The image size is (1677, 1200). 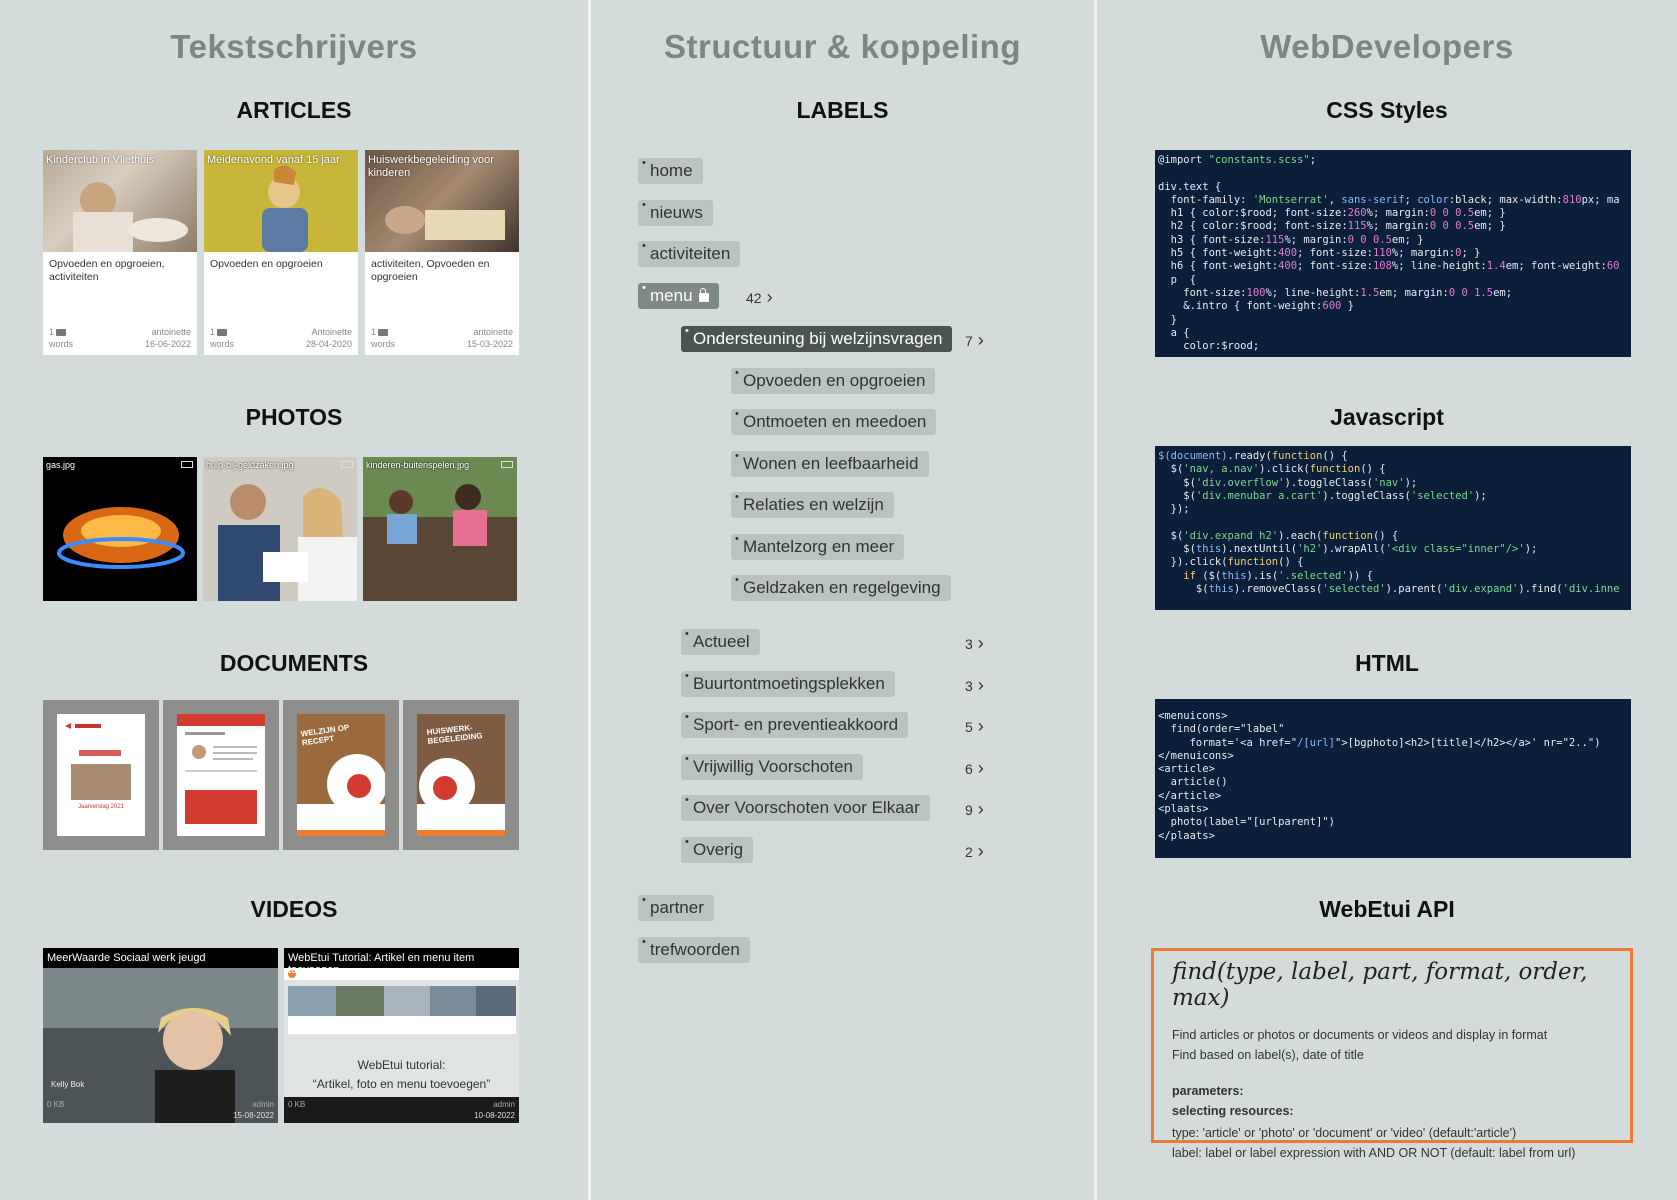 I want to click on document-page: WELZIJN OP RECEPT, so click(x=341, y=775).